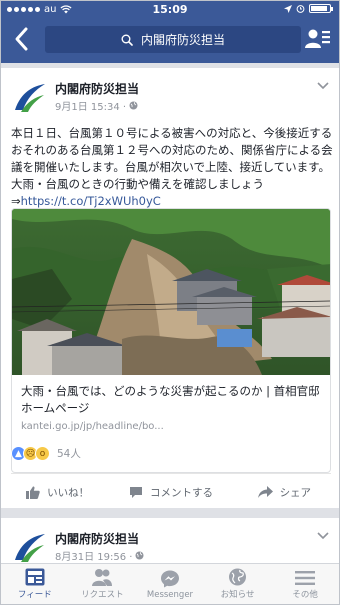 The width and height of the screenshot is (340, 605). What do you see at coordinates (135, 492) in the screenshot?
I see `comment-icon` at bounding box center [135, 492].